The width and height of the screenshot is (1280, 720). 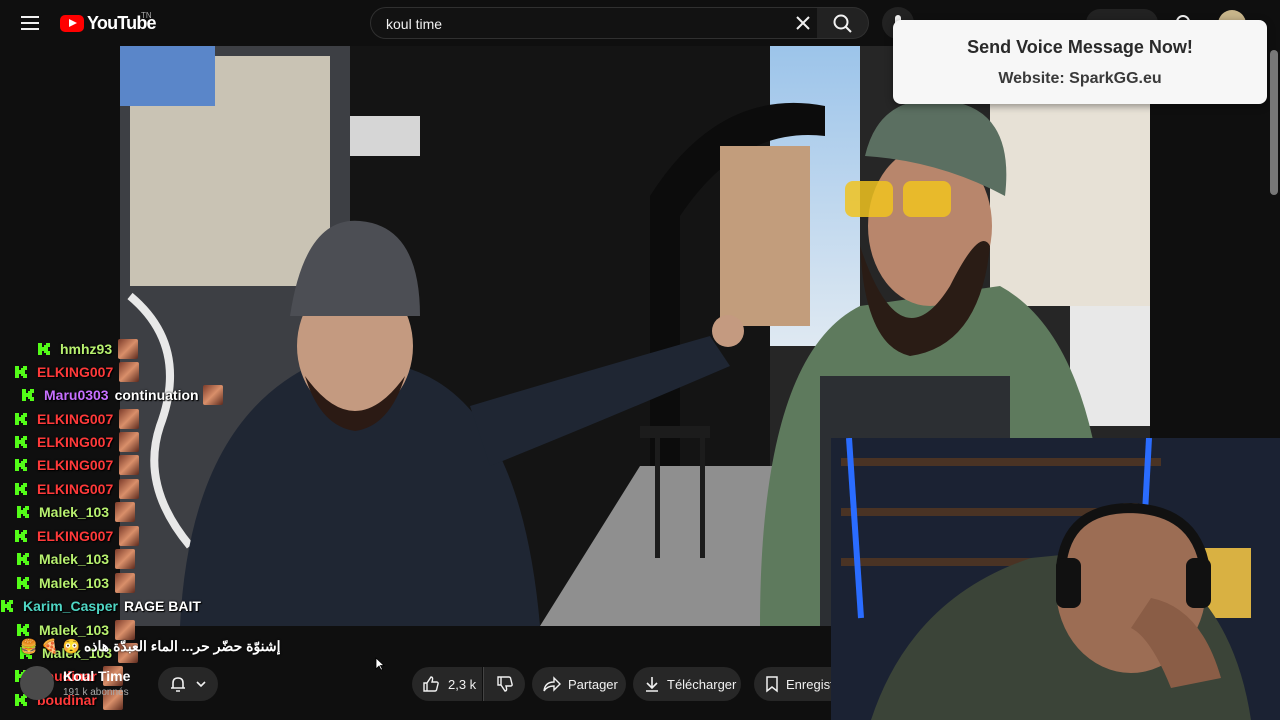 What do you see at coordinates (803, 23) in the screenshot?
I see `clear-search-icon` at bounding box center [803, 23].